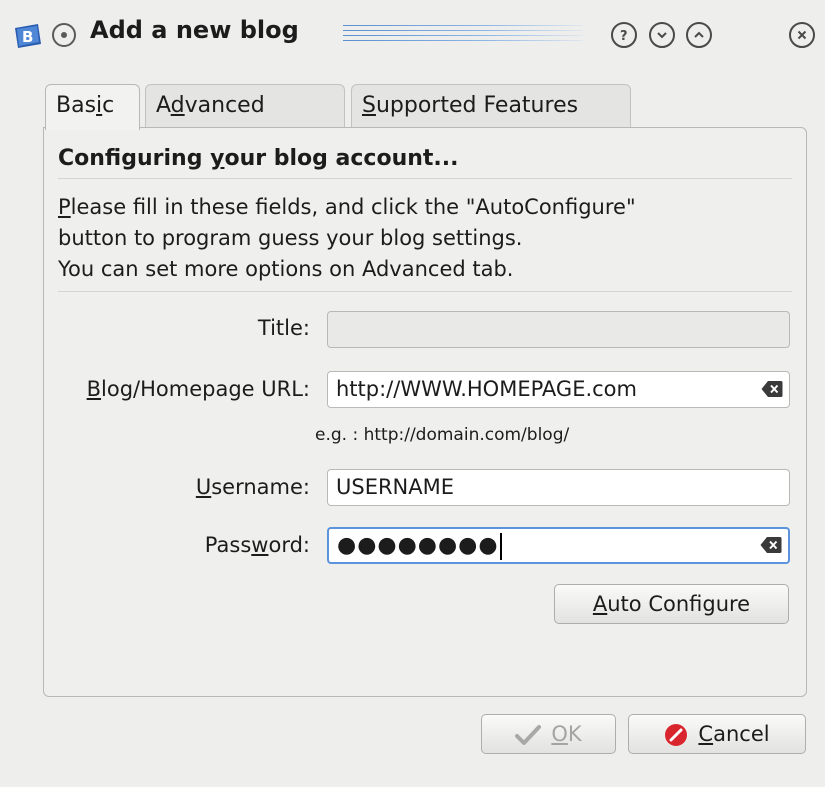 Image resolution: width=825 pixels, height=787 pixels. What do you see at coordinates (802, 35) in the screenshot?
I see `close-icon` at bounding box center [802, 35].